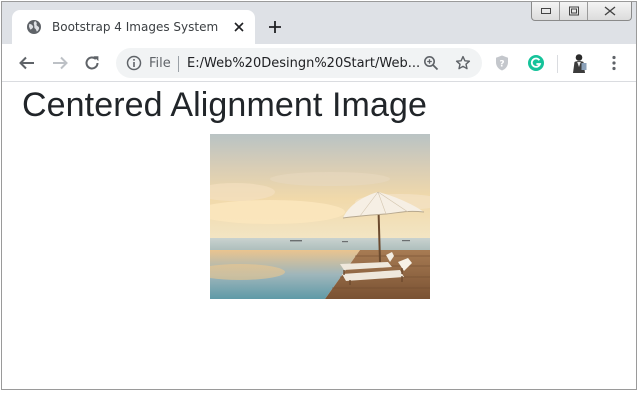  Describe the element at coordinates (275, 27) in the screenshot. I see `new-tab-icon` at that location.